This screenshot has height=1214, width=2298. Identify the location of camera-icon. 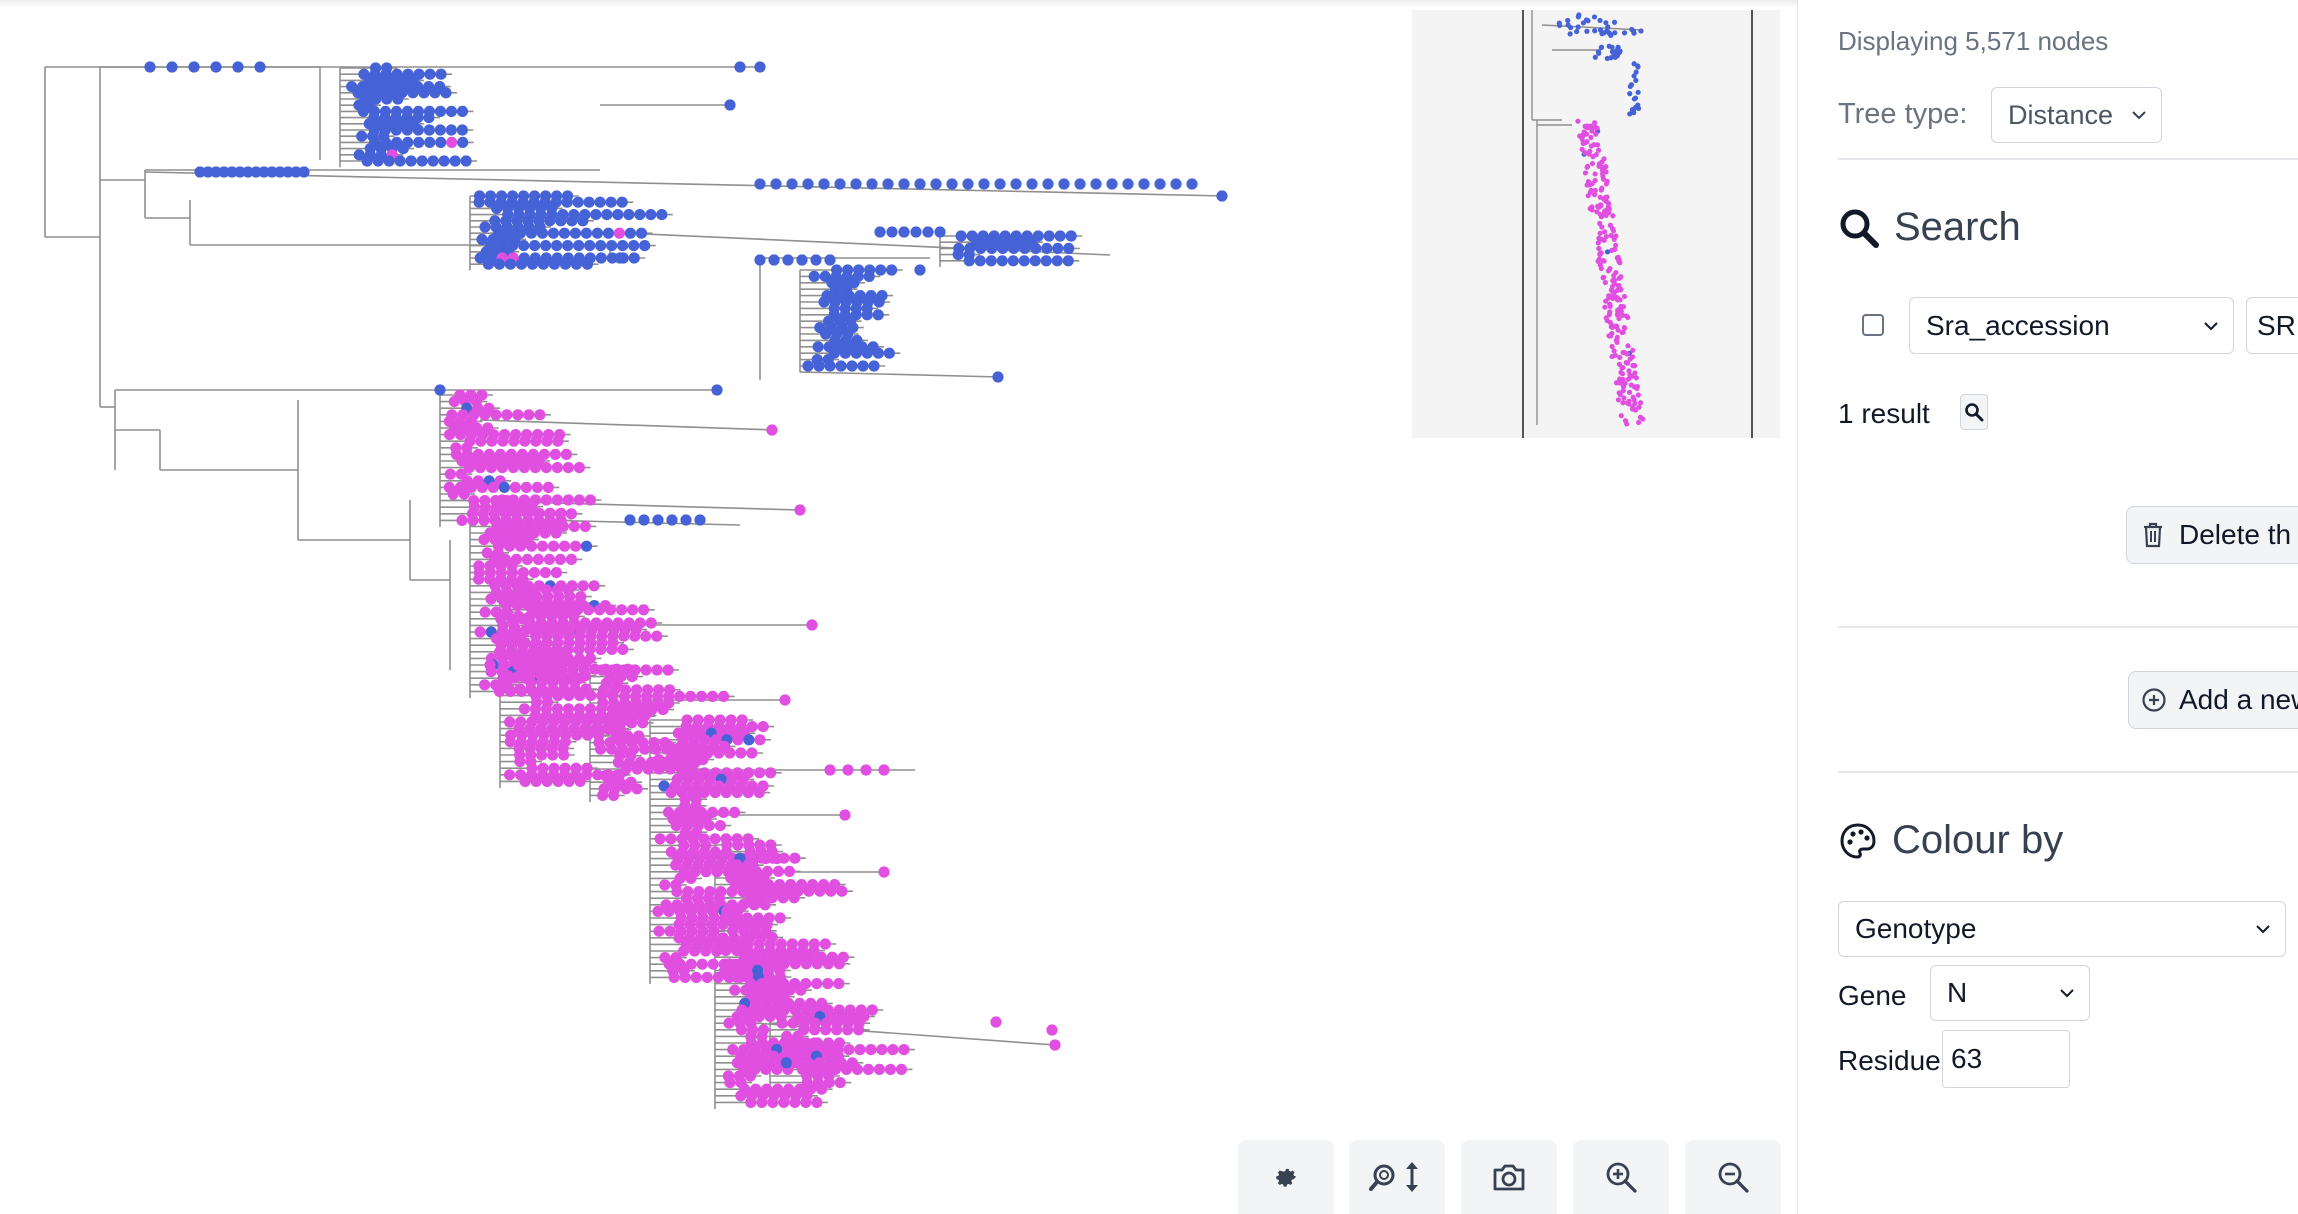
(1509, 1177).